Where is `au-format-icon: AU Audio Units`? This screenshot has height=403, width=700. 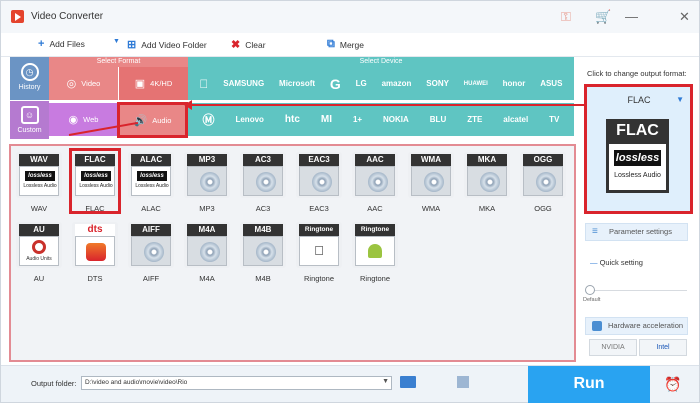 au-format-icon: AU Audio Units is located at coordinates (39, 245).